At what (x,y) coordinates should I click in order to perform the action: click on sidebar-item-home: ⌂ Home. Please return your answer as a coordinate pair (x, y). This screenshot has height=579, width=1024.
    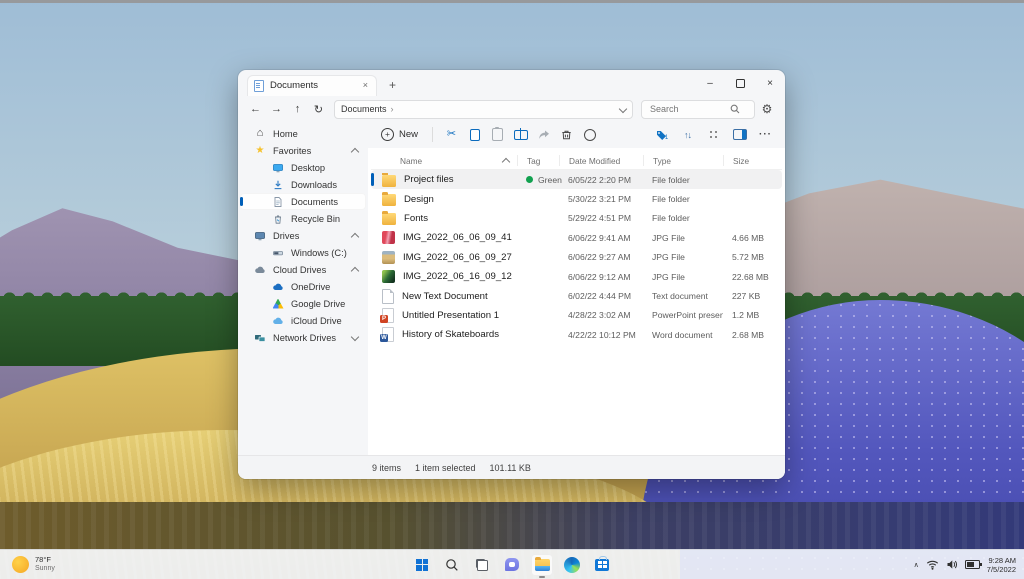
    Looking at the image, I should click on (303, 133).